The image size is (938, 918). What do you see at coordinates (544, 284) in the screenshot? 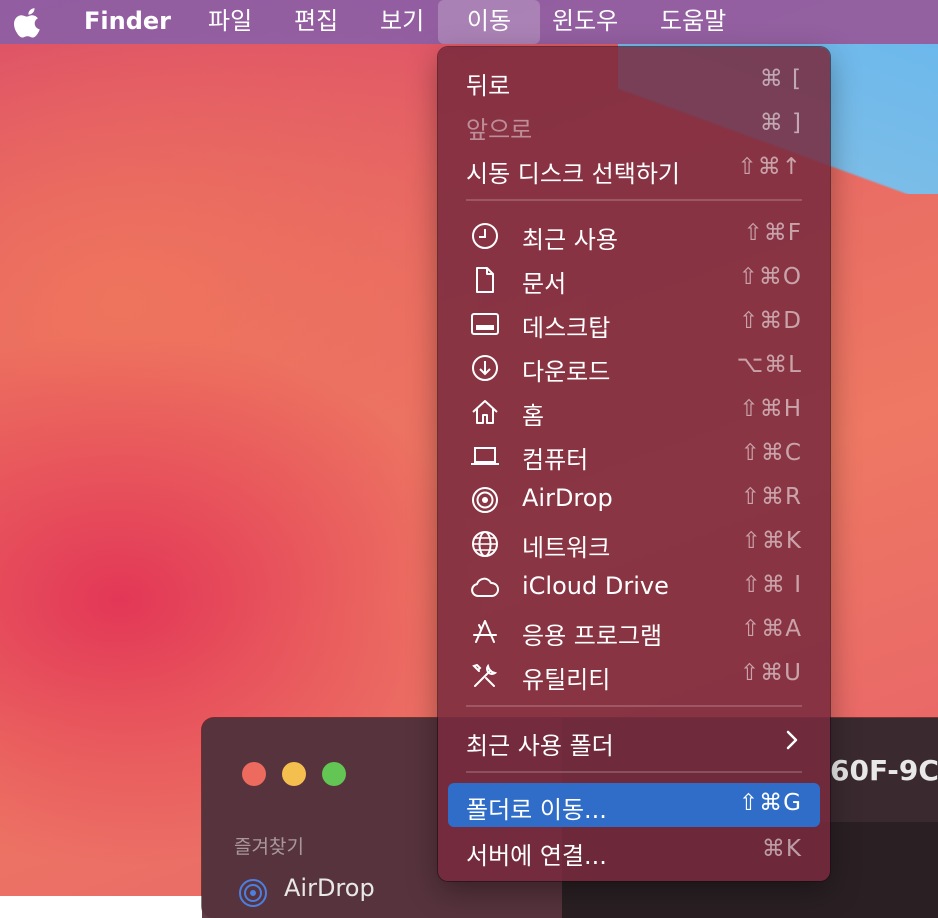
I see `menu-item-label: 문서` at bounding box center [544, 284].